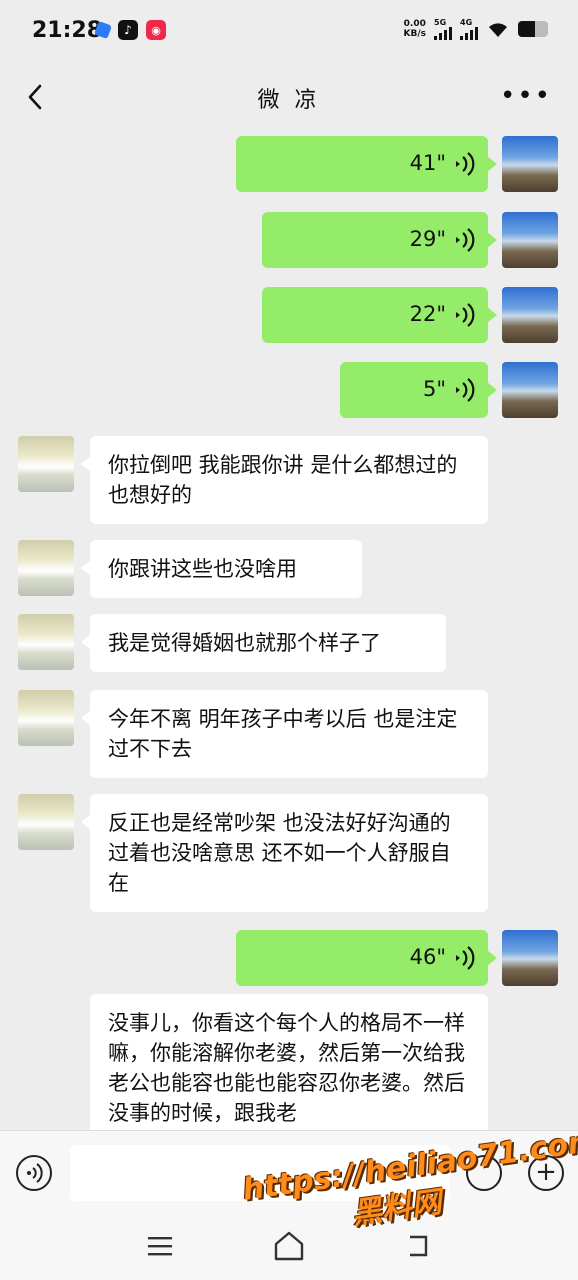  I want to click on home-icon, so click(289, 1246).